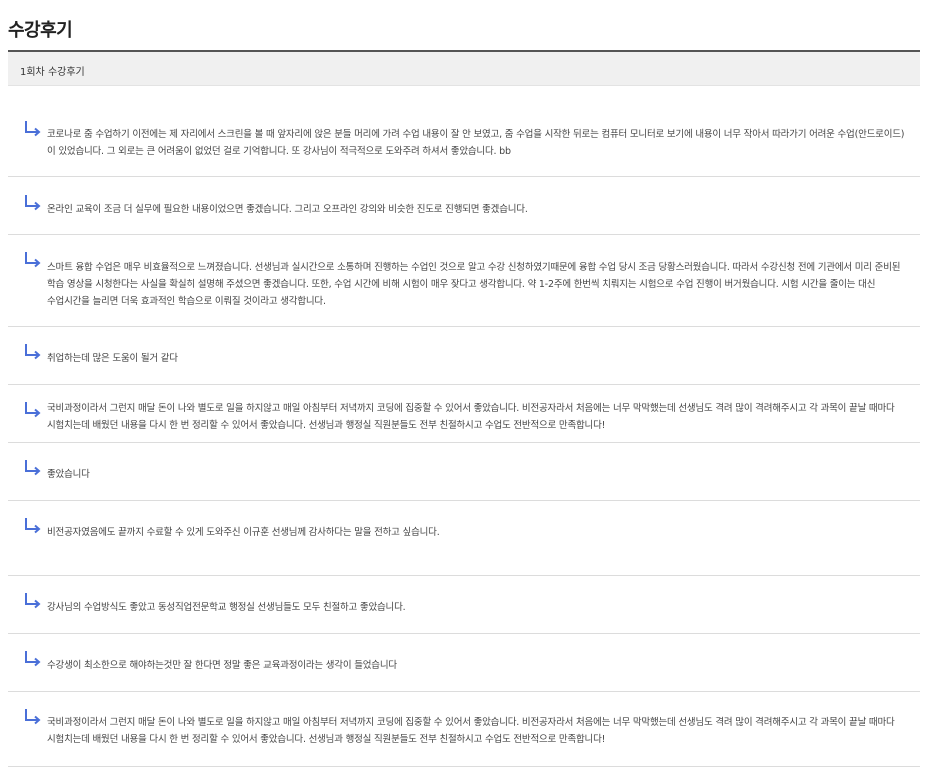 Image resolution: width=935 pixels, height=776 pixels. What do you see at coordinates (464, 472) in the screenshot?
I see `review-item: 좋았습니다` at bounding box center [464, 472].